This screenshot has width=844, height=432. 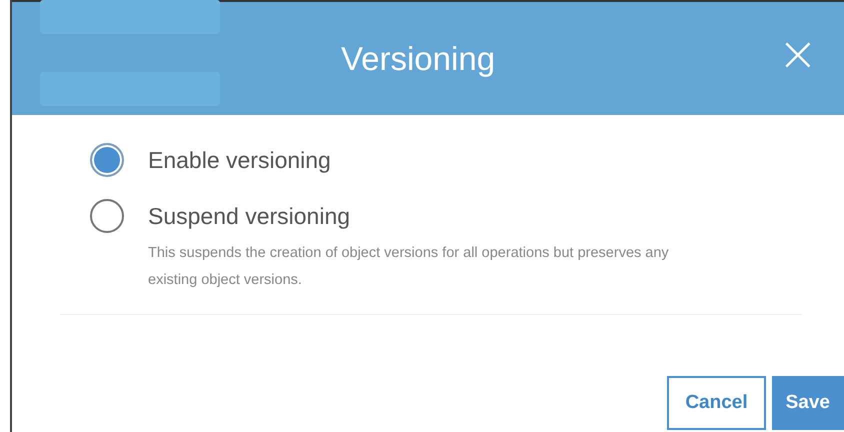 What do you see at coordinates (409, 267) in the screenshot?
I see `option-description: This suspends the creation of object versions for all operations but preserves any existing object versions.` at bounding box center [409, 267].